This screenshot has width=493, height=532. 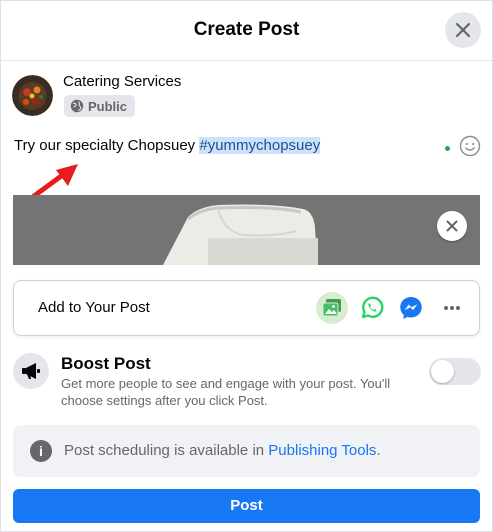 I want to click on more-icon, so click(x=452, y=308).